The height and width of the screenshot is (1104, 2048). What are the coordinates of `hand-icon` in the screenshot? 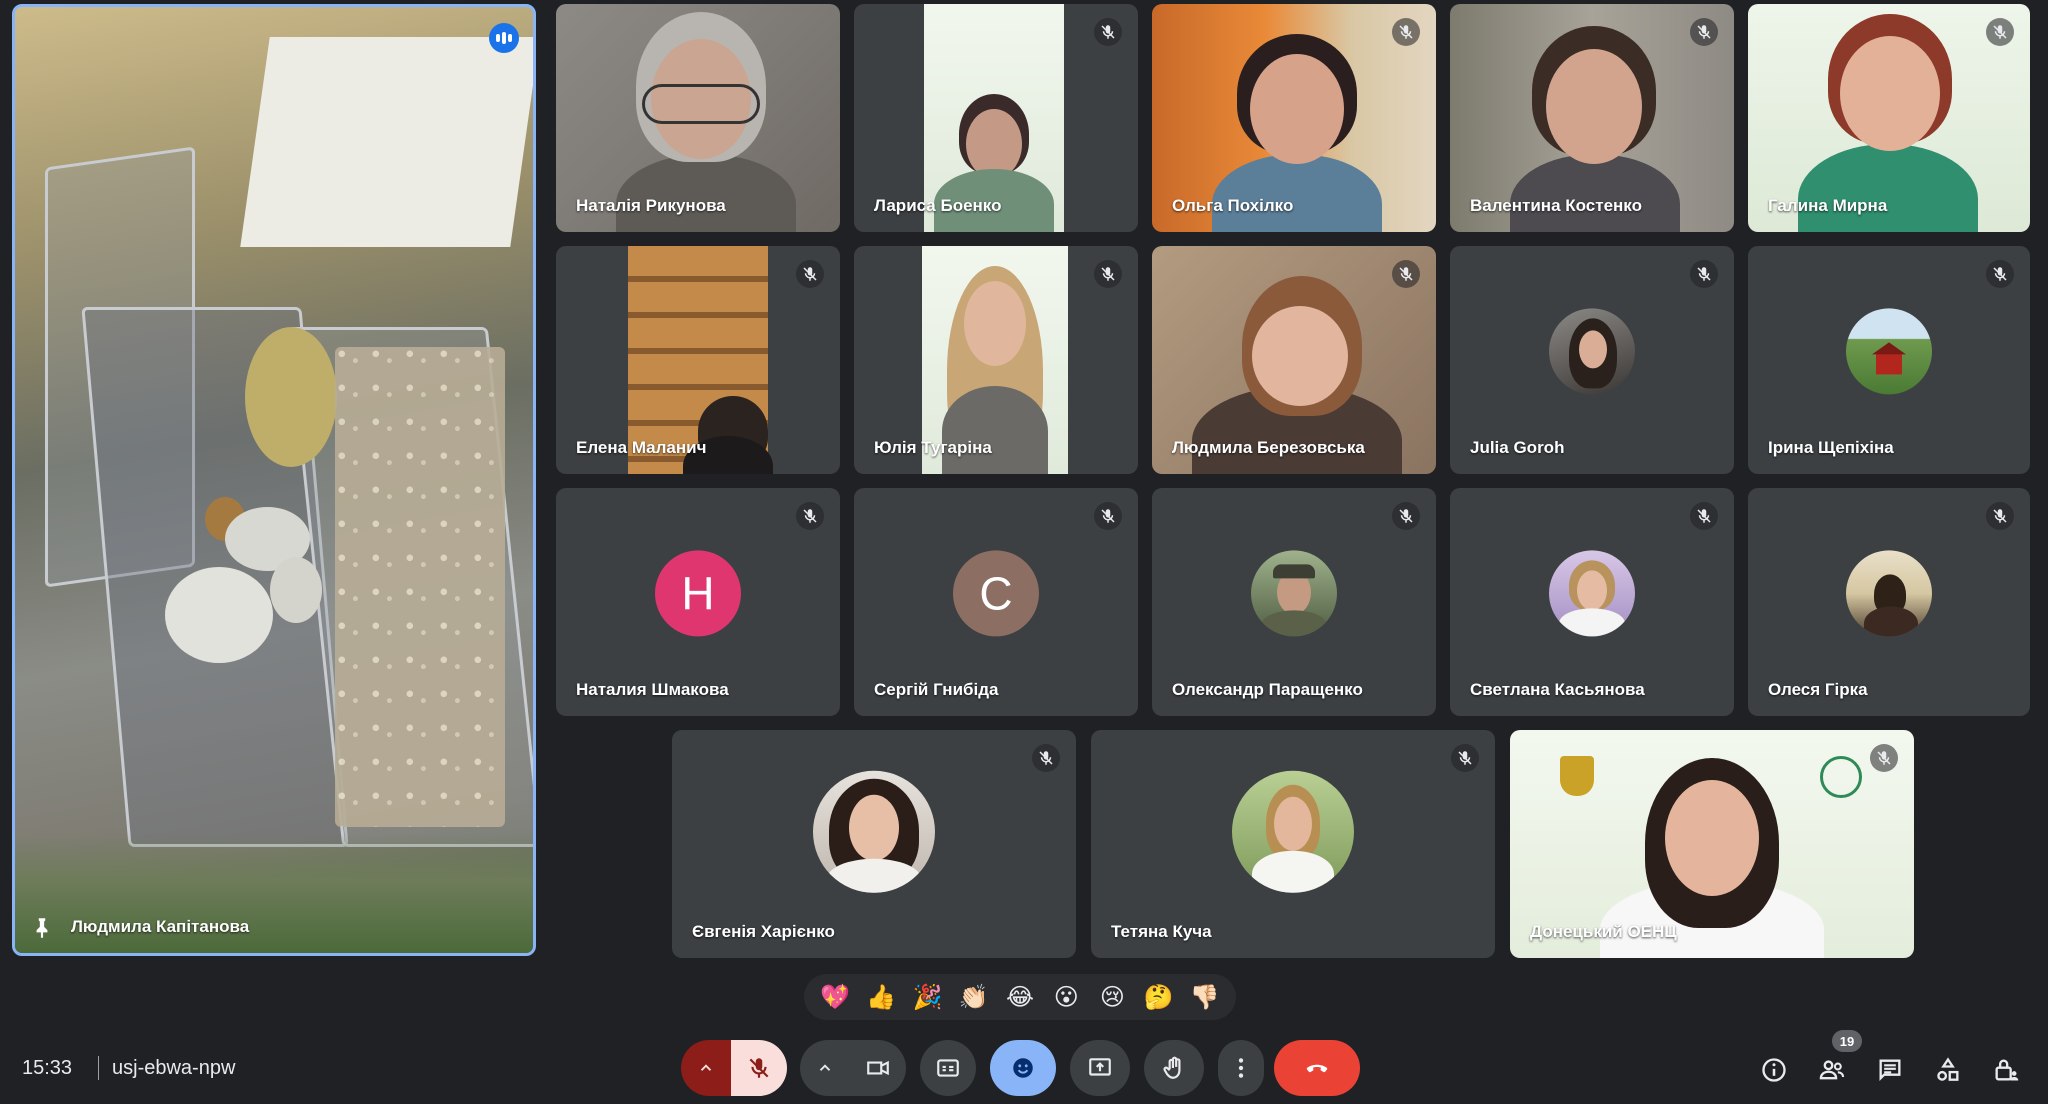 It's located at (1172, 1067).